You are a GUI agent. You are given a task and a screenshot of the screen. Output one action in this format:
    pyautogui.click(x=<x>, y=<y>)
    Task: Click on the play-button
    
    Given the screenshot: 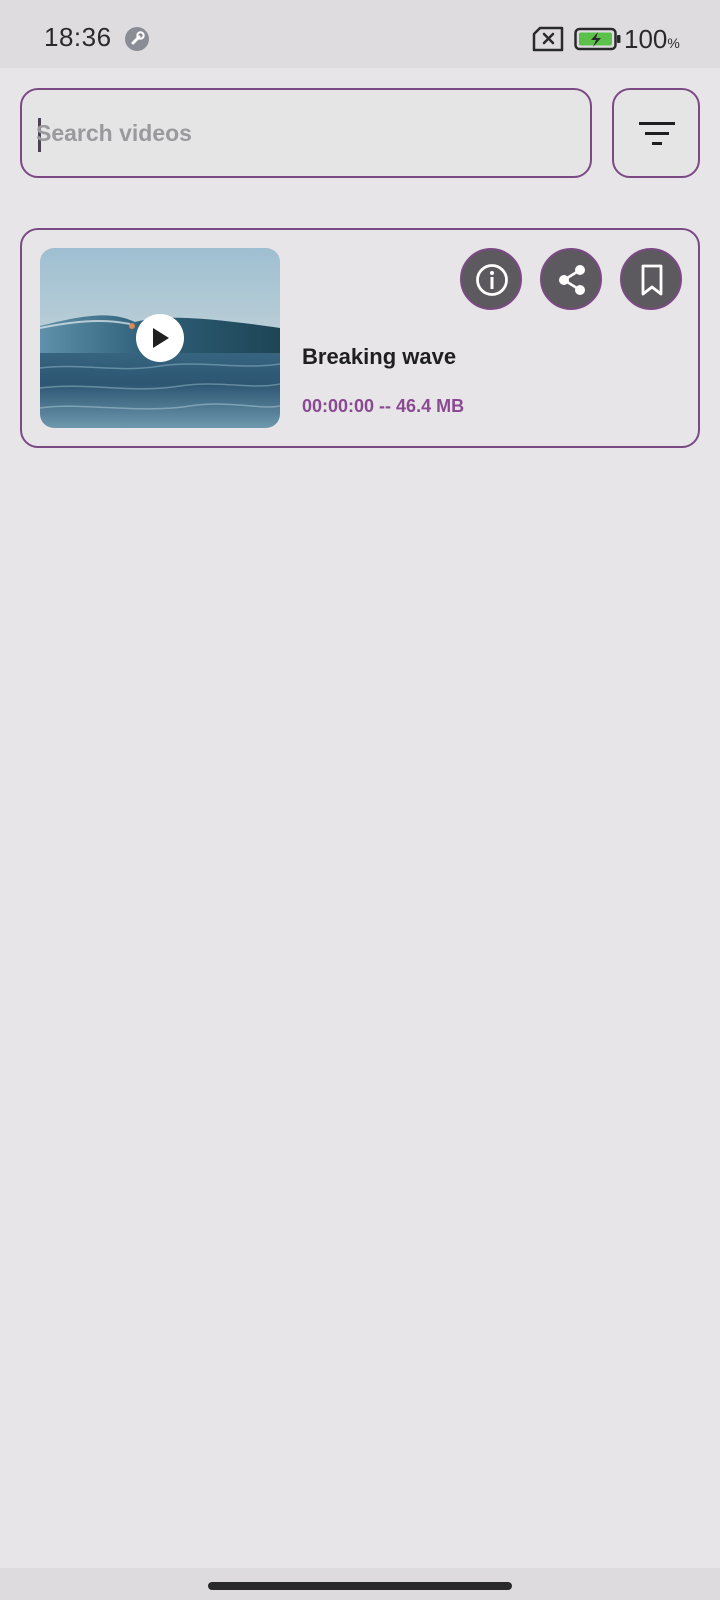 What is the action you would take?
    pyautogui.click(x=160, y=338)
    